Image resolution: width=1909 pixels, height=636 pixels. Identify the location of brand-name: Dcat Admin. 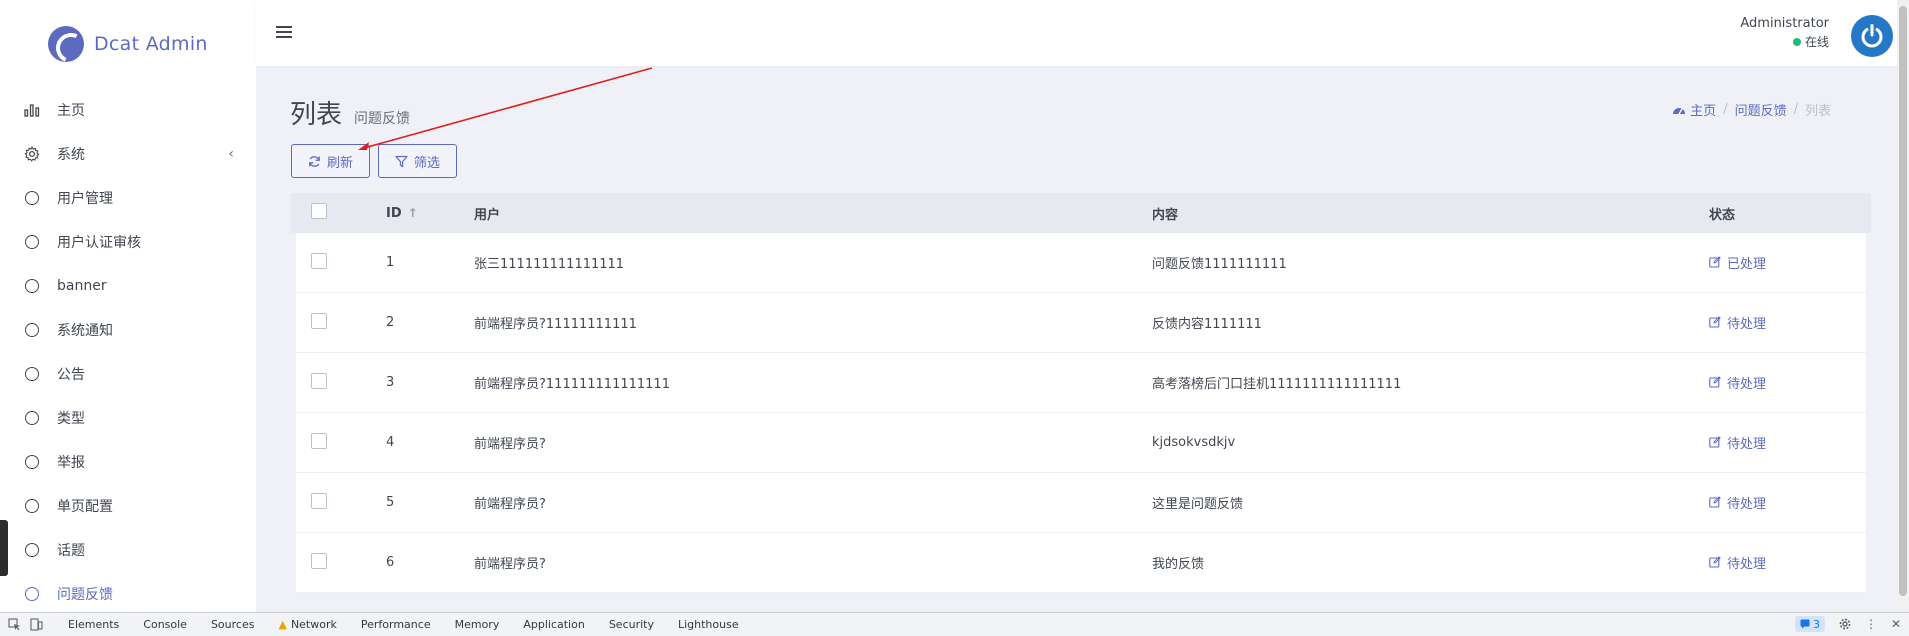
(151, 44).